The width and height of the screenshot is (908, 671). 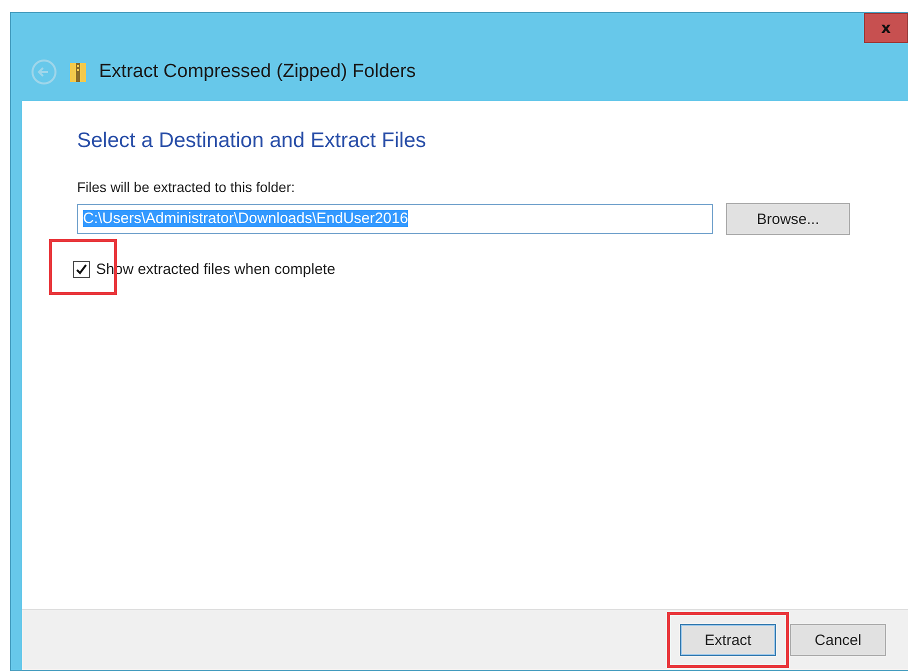 What do you see at coordinates (838, 640) in the screenshot?
I see `dialog-button: Cancel` at bounding box center [838, 640].